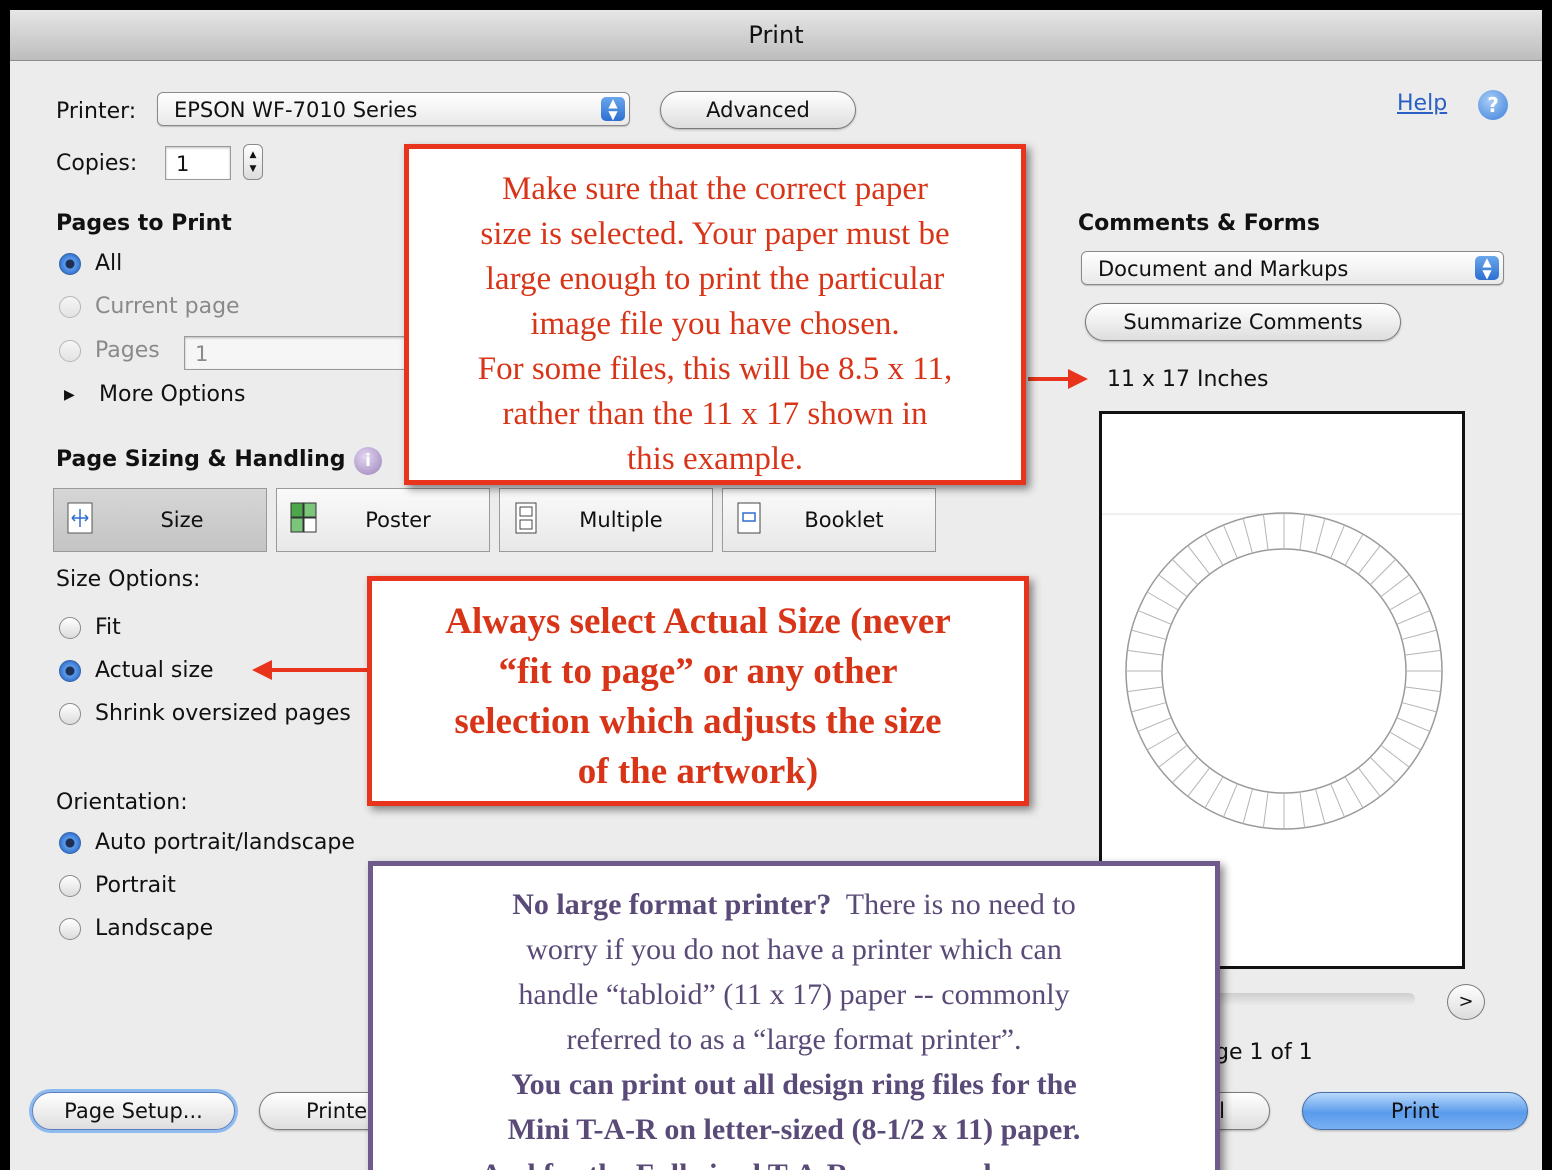 The width and height of the screenshot is (1552, 1170). What do you see at coordinates (715, 459) in the screenshot?
I see `callout-line: this example.` at bounding box center [715, 459].